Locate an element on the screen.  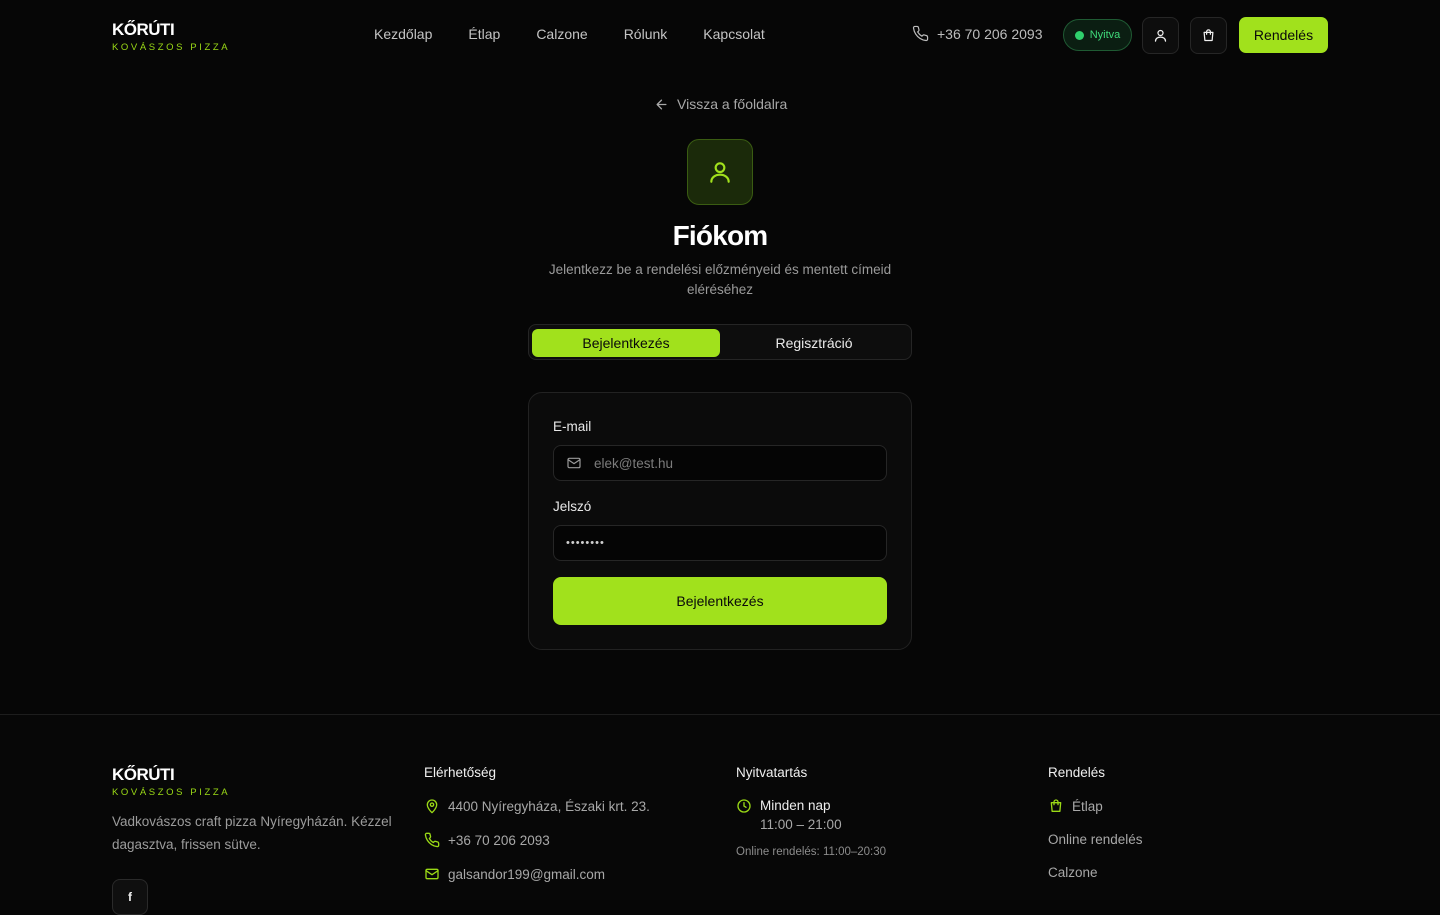
footer-phone: +36 70 206 2093 is located at coordinates (537, 840).